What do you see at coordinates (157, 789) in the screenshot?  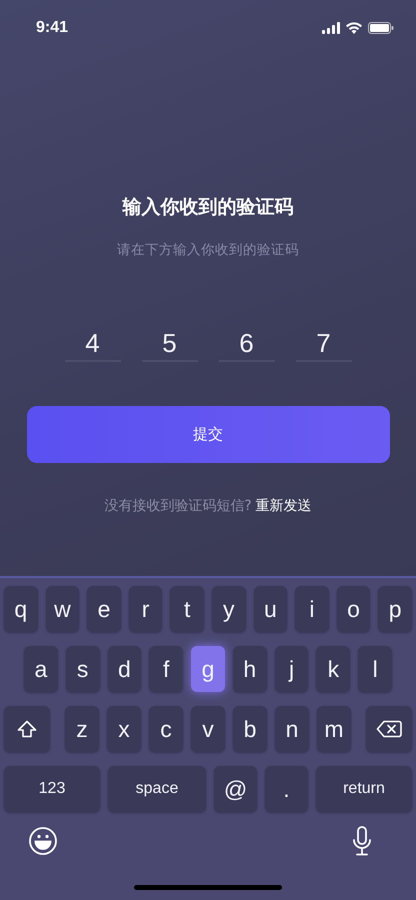 I see `keyboard-key: space` at bounding box center [157, 789].